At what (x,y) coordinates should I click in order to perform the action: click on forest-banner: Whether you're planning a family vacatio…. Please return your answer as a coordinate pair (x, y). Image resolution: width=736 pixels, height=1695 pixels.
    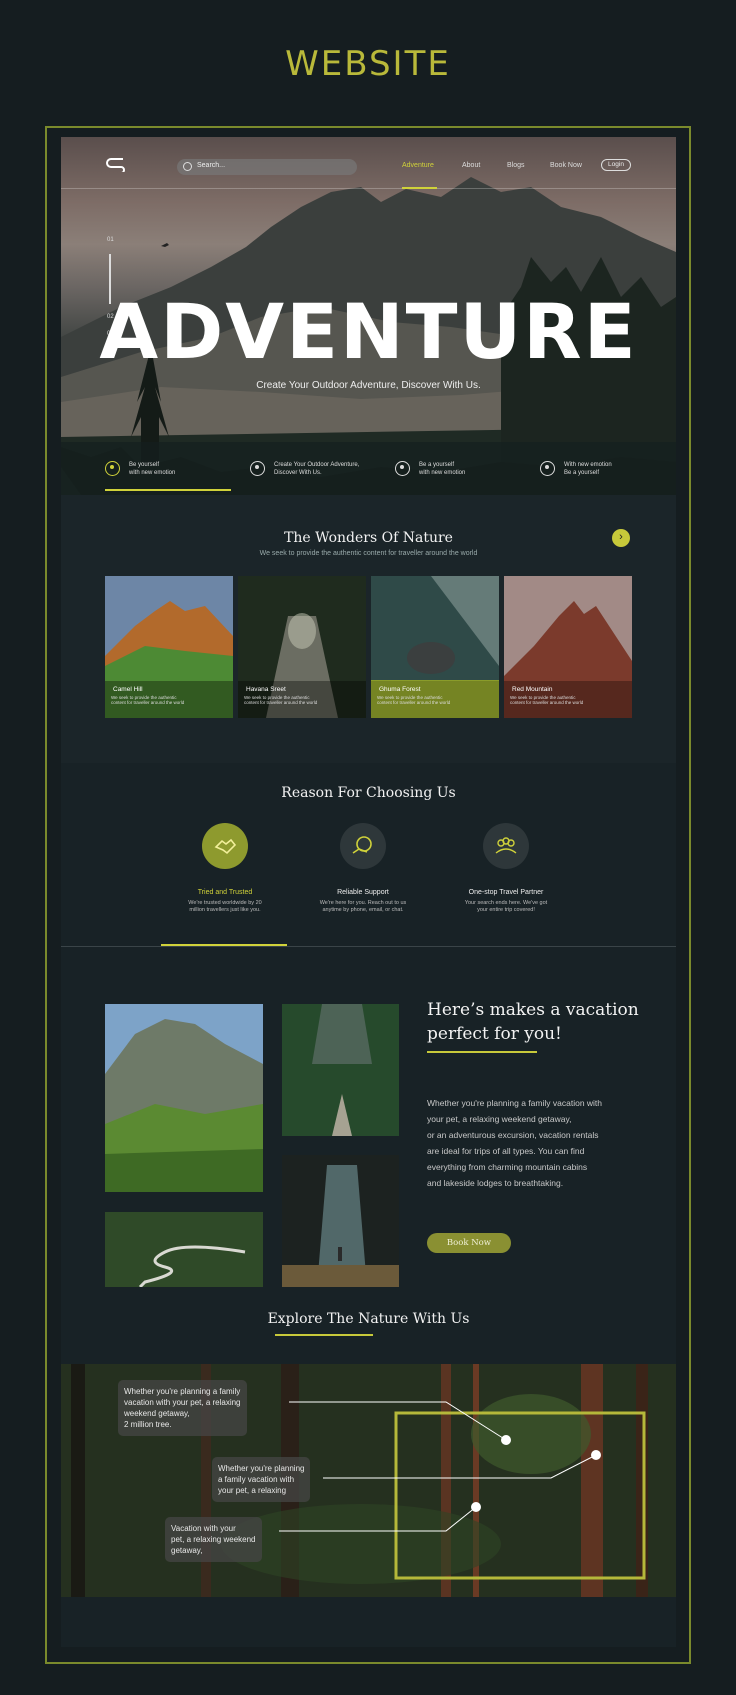
    Looking at the image, I should click on (368, 1480).